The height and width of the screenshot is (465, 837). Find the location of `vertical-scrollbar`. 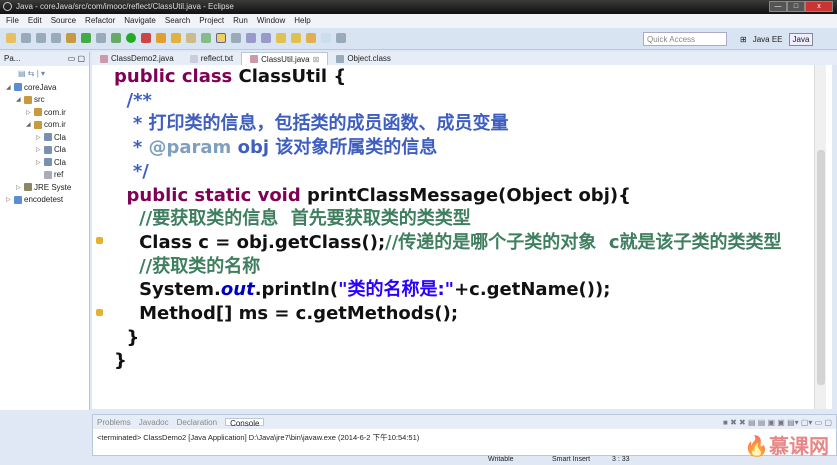

vertical-scrollbar is located at coordinates (820, 237).